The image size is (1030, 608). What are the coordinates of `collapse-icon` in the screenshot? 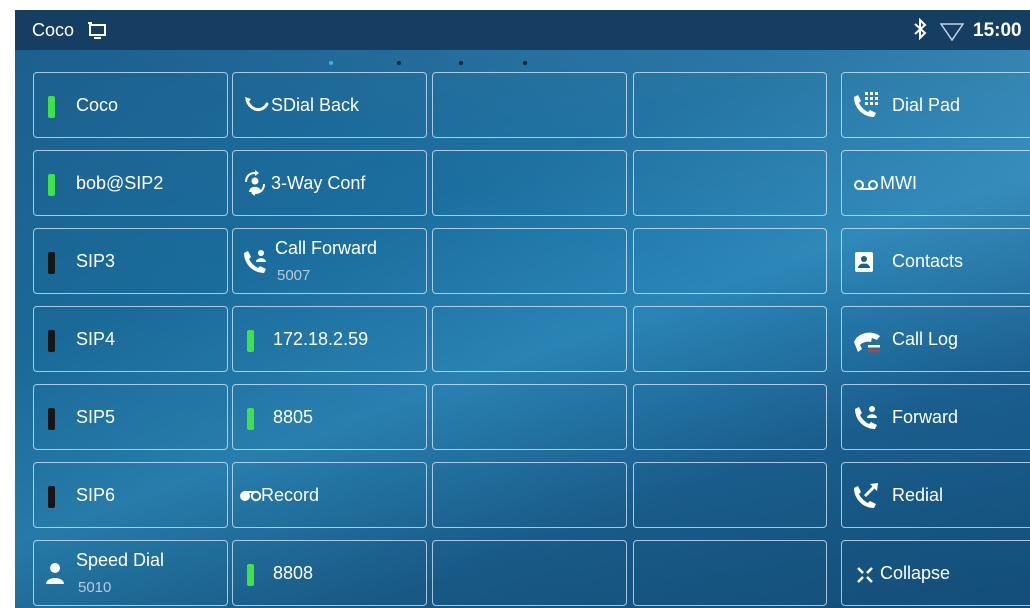 It's located at (865, 577).